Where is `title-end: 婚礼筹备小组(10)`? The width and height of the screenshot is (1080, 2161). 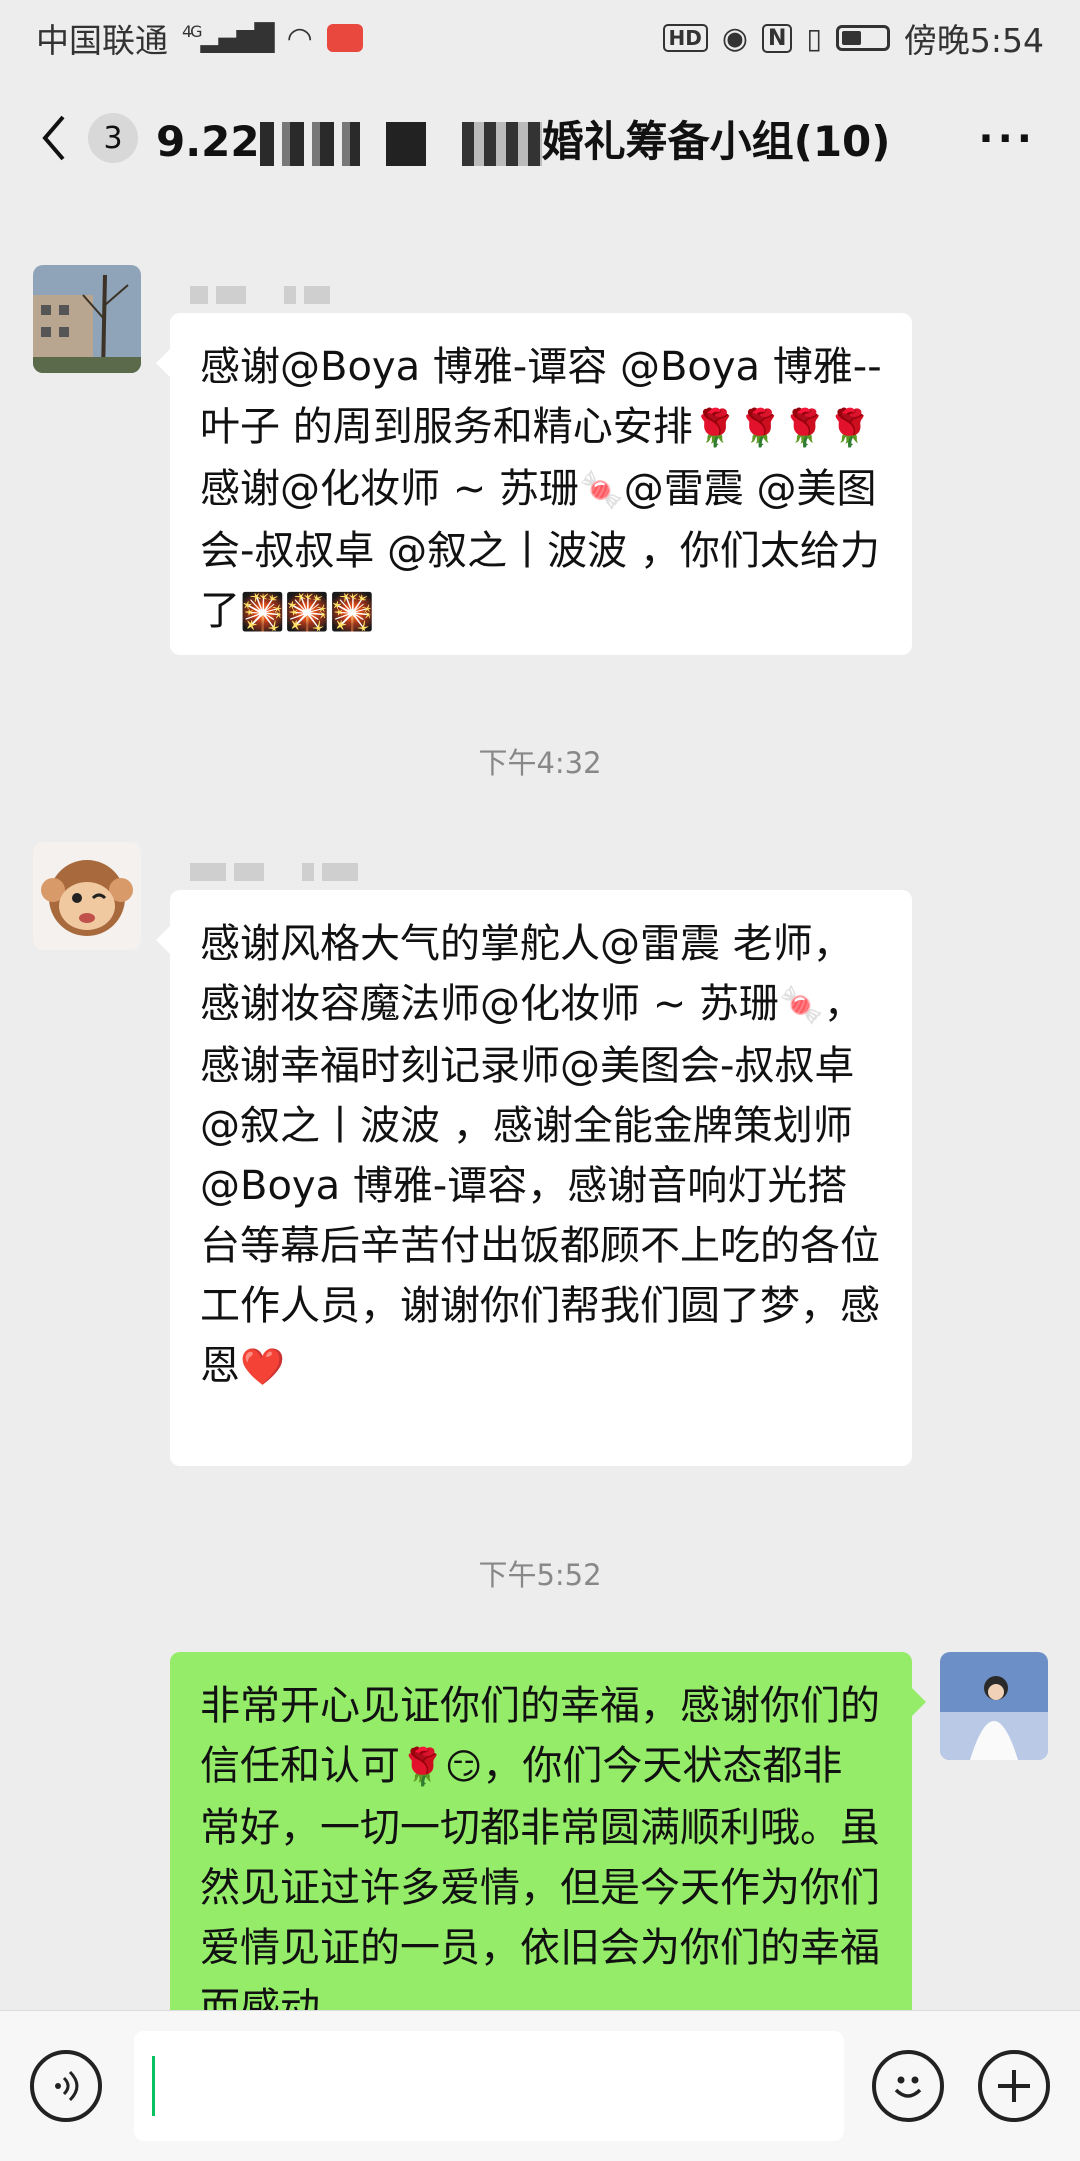
title-end: 婚礼筹备小组(10) is located at coordinates (716, 141).